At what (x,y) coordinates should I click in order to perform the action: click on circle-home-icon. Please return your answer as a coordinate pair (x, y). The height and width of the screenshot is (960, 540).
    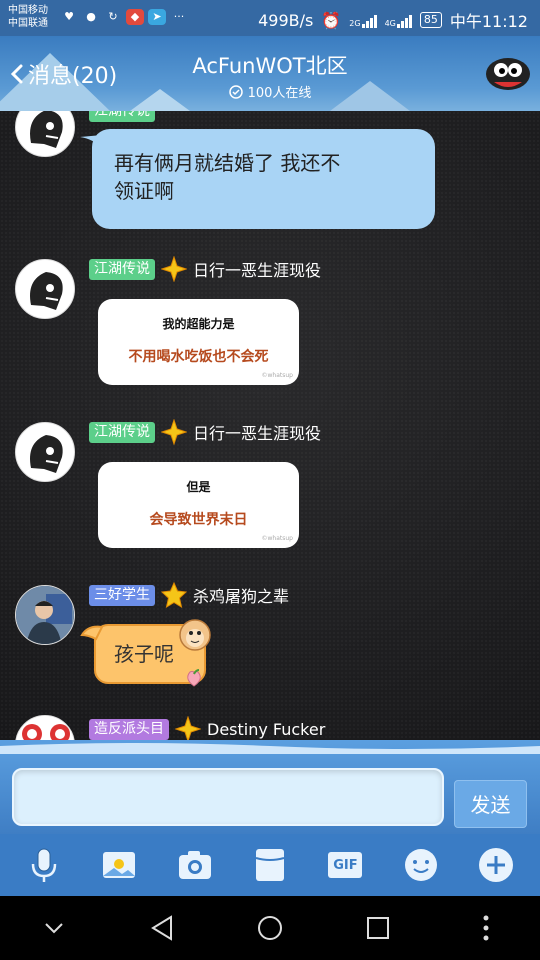
    Looking at the image, I should click on (270, 928).